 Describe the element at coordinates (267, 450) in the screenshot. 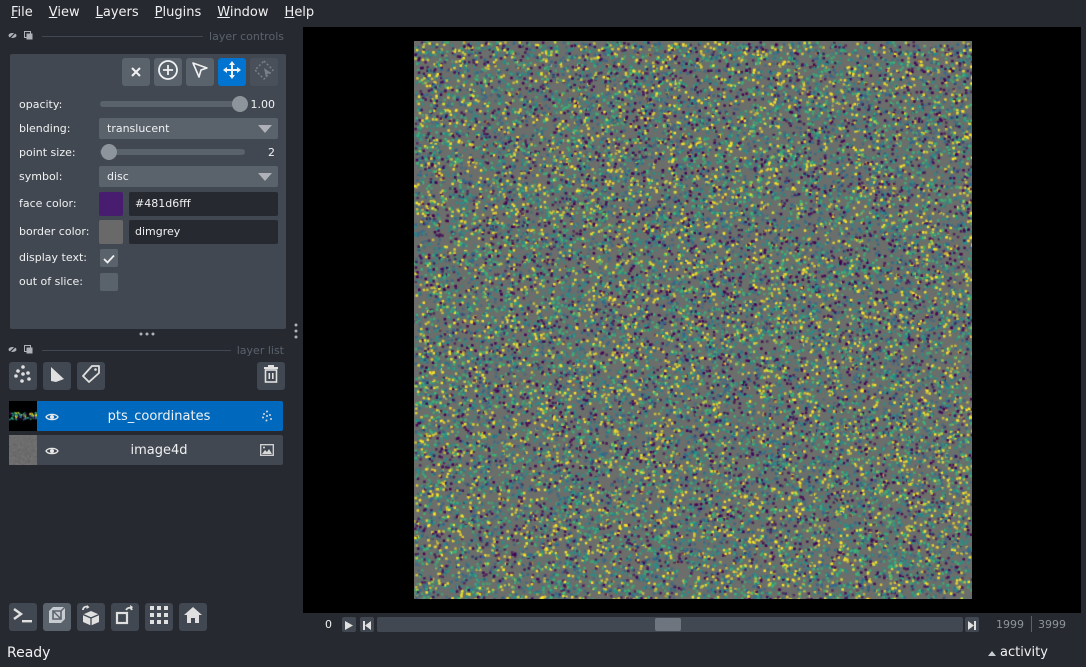

I see `image-layer-icon` at that location.